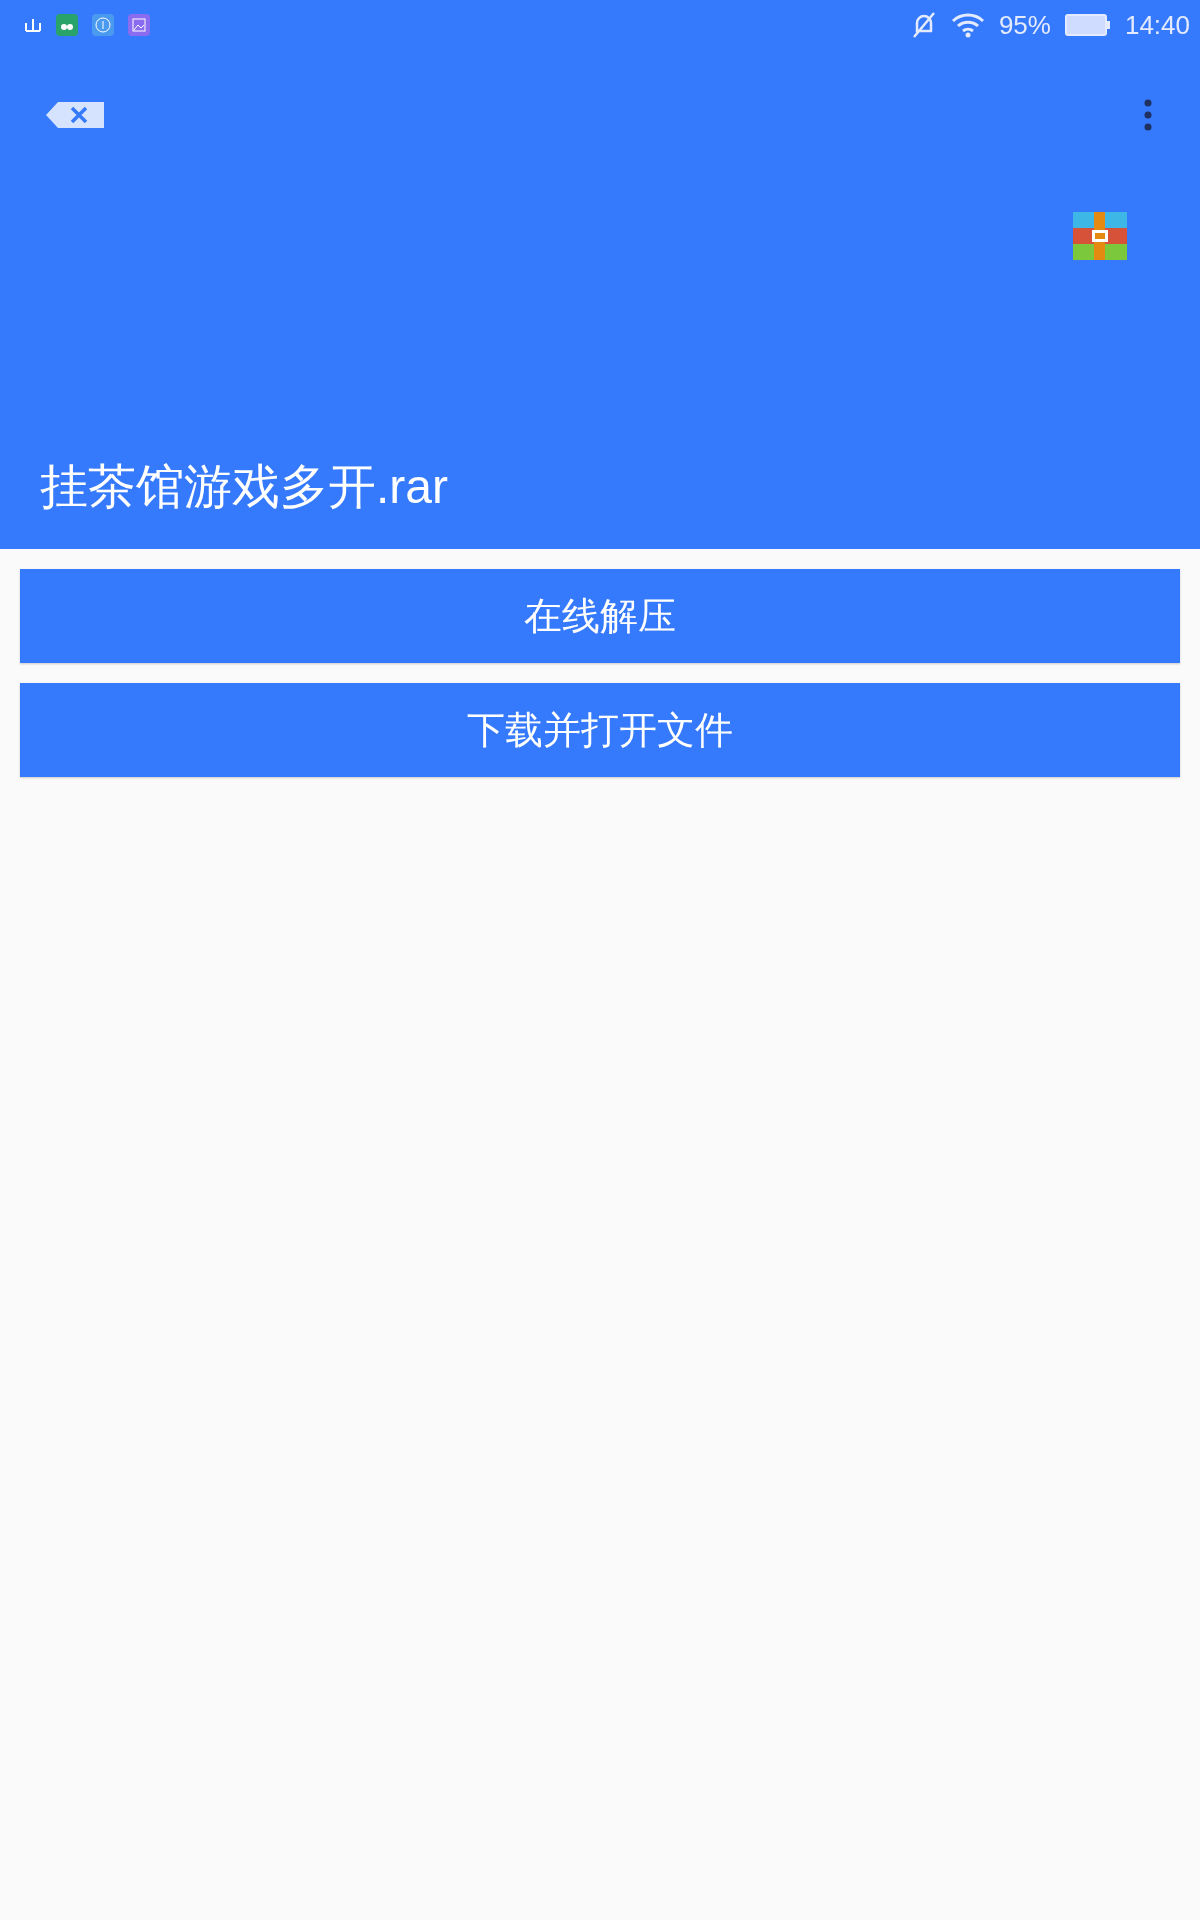  Describe the element at coordinates (244, 487) in the screenshot. I see `file-name: 挂茶馆游戏多开.rar` at that location.